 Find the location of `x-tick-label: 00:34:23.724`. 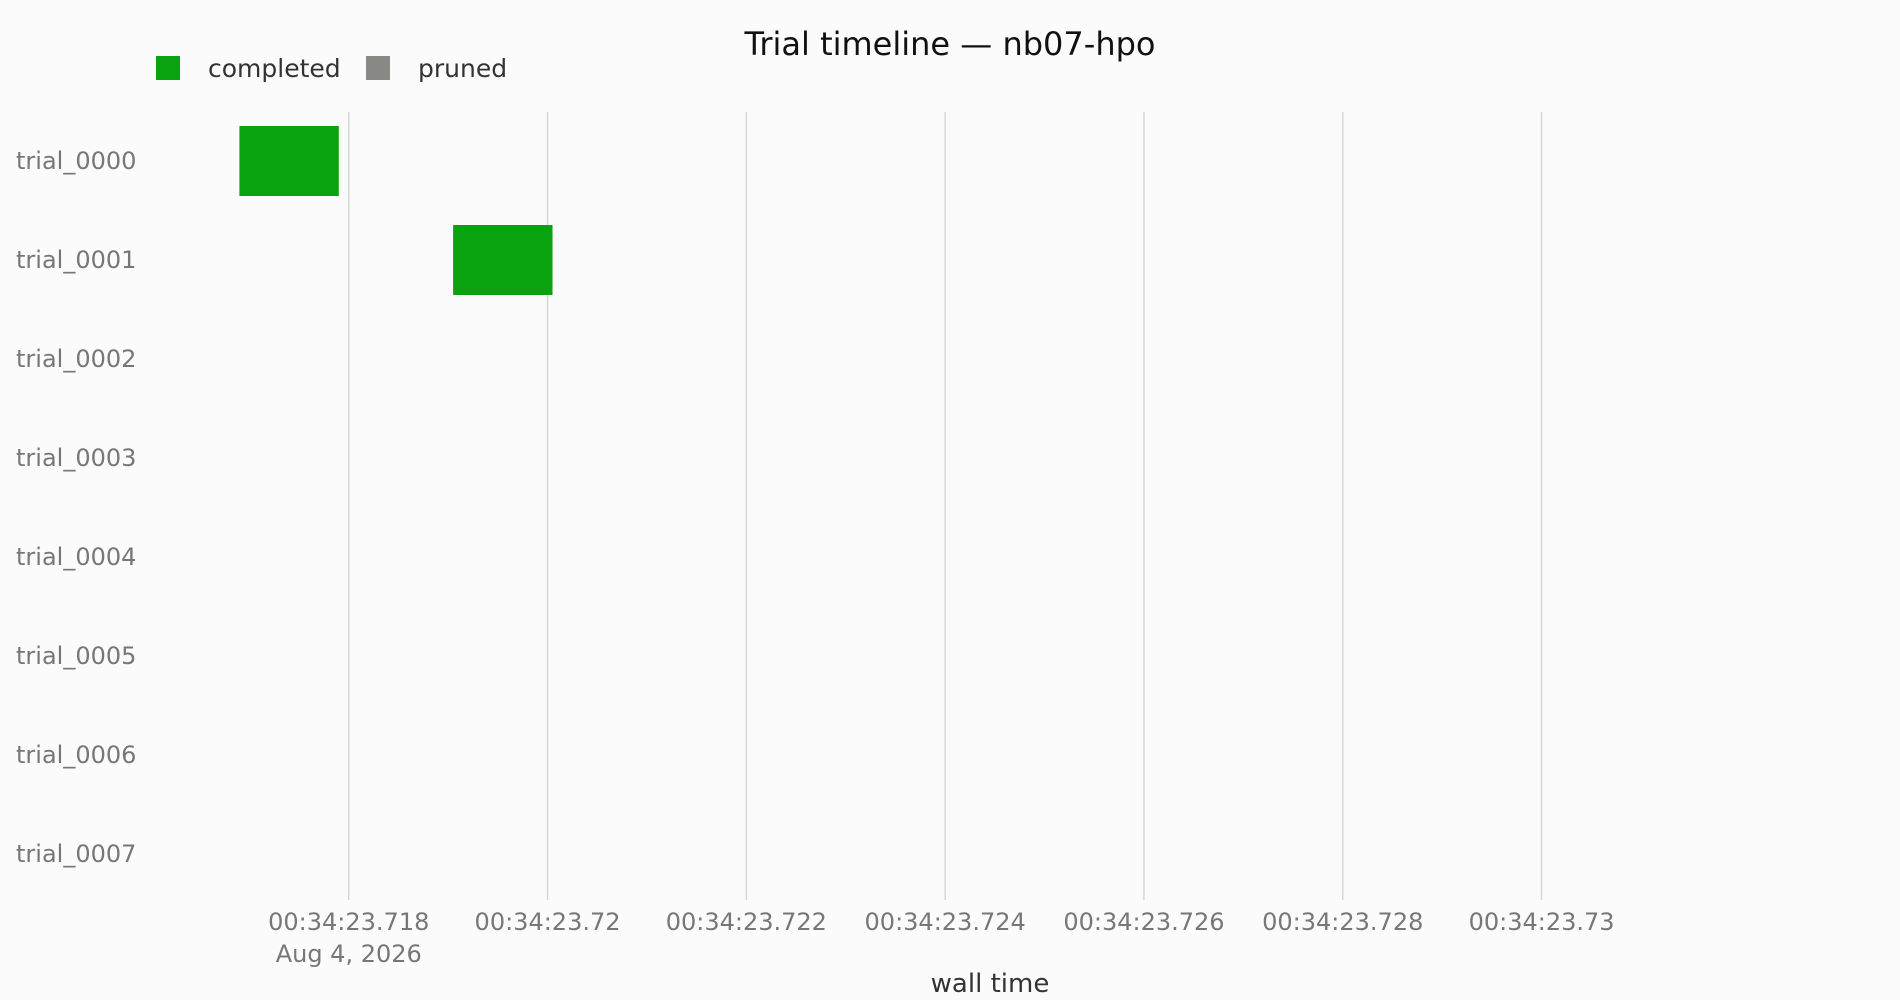

x-tick-label: 00:34:23.724 is located at coordinates (945, 922).